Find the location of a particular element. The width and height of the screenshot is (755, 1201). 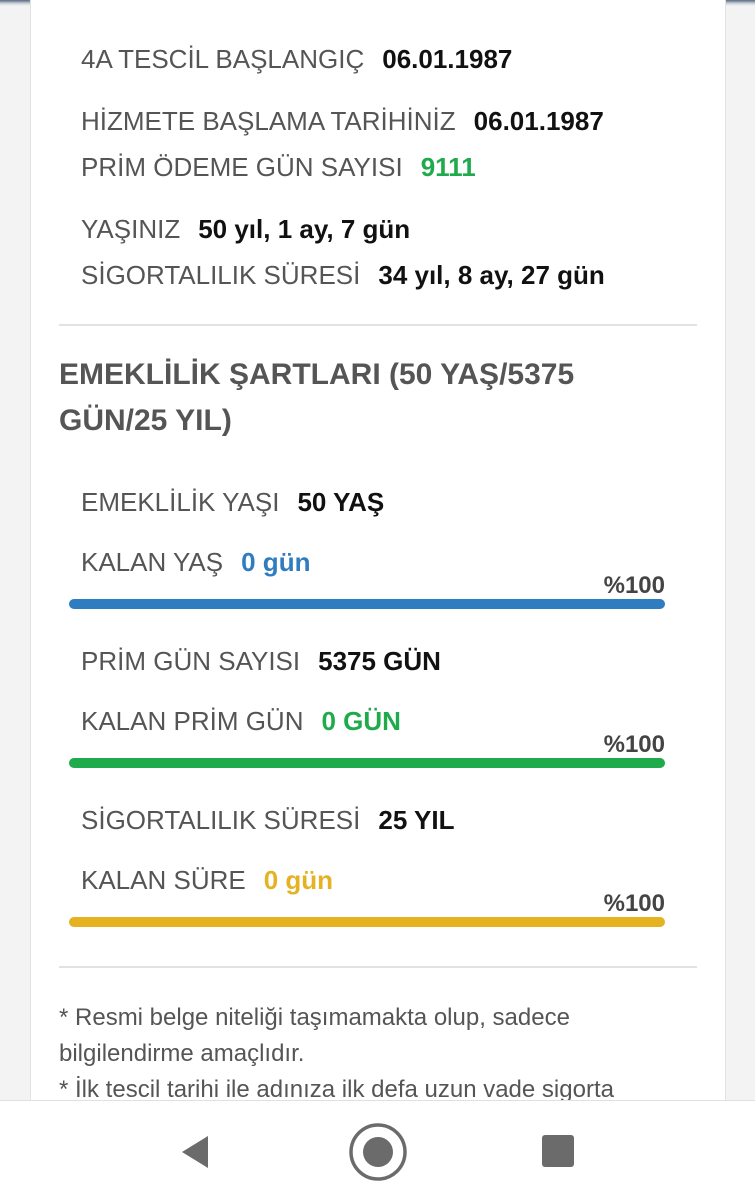

divider is located at coordinates (378, 325).